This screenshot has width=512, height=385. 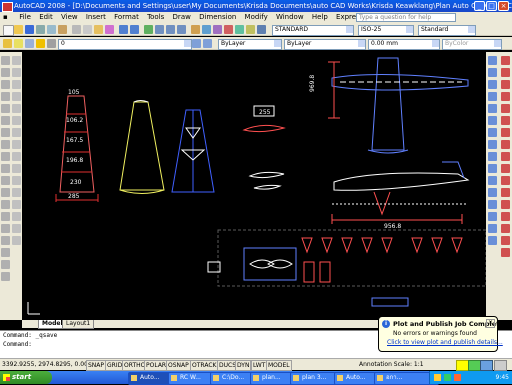 What do you see at coordinates (16, 84) in the screenshot?
I see `mirror-icon` at bounding box center [16, 84].